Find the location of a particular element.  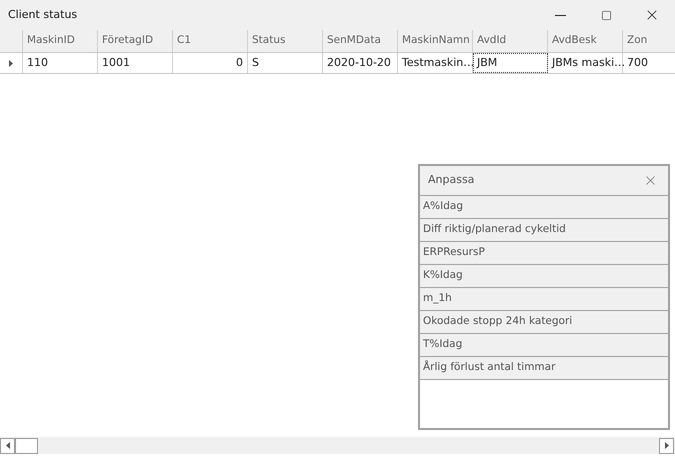

column-chooser-item: ERPResursP is located at coordinates (544, 253).